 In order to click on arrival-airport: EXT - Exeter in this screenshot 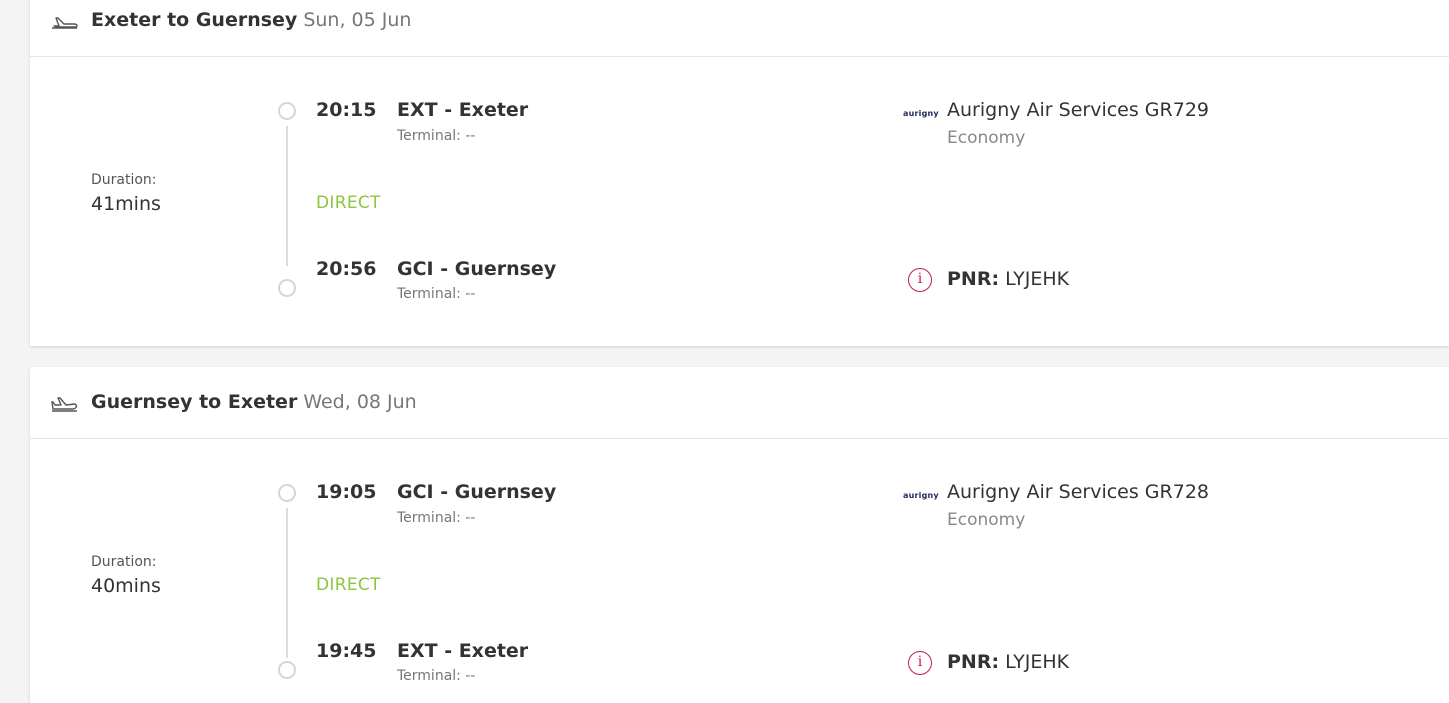, I will do `click(463, 651)`.